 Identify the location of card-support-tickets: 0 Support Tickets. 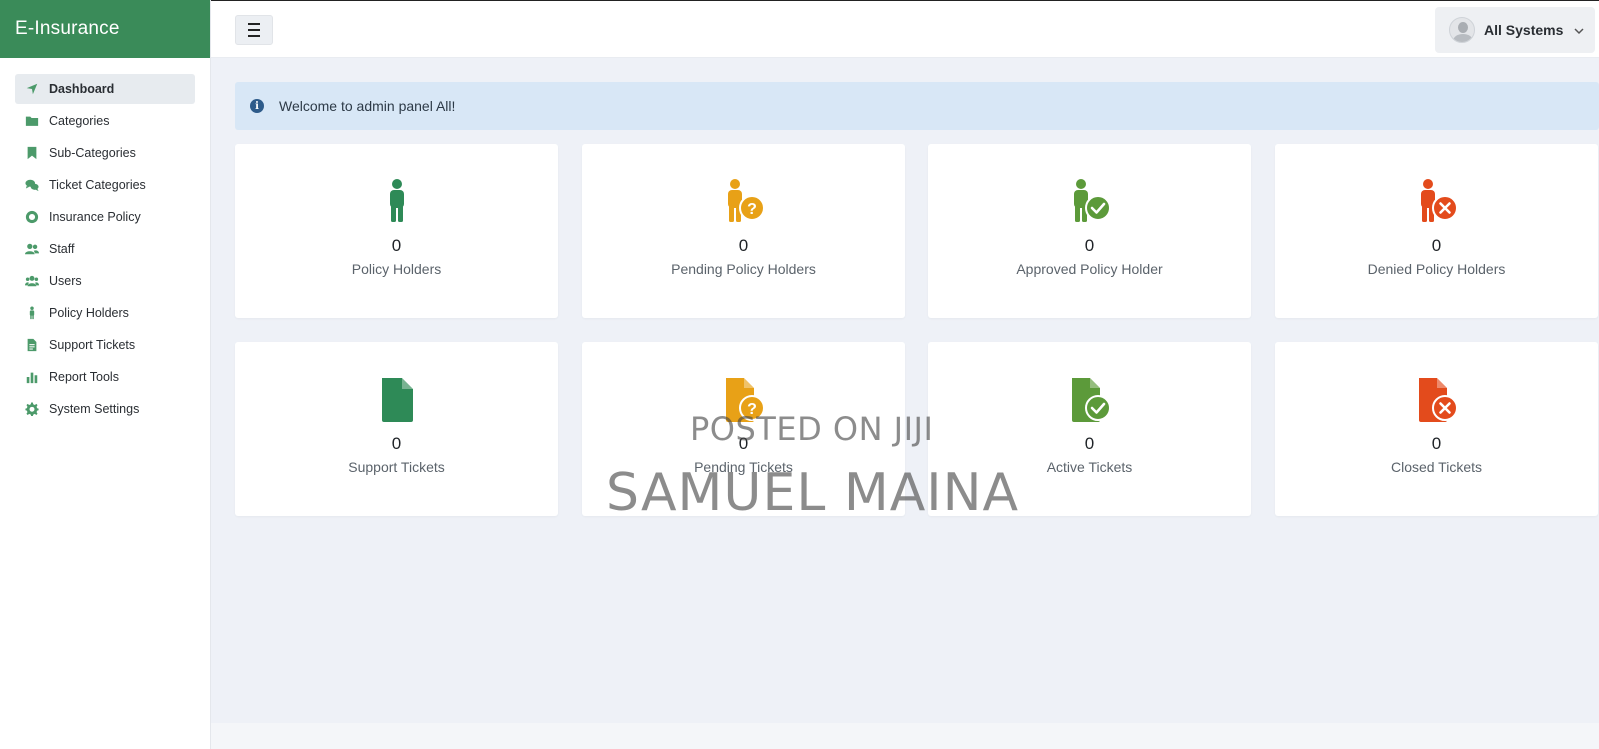
(396, 429).